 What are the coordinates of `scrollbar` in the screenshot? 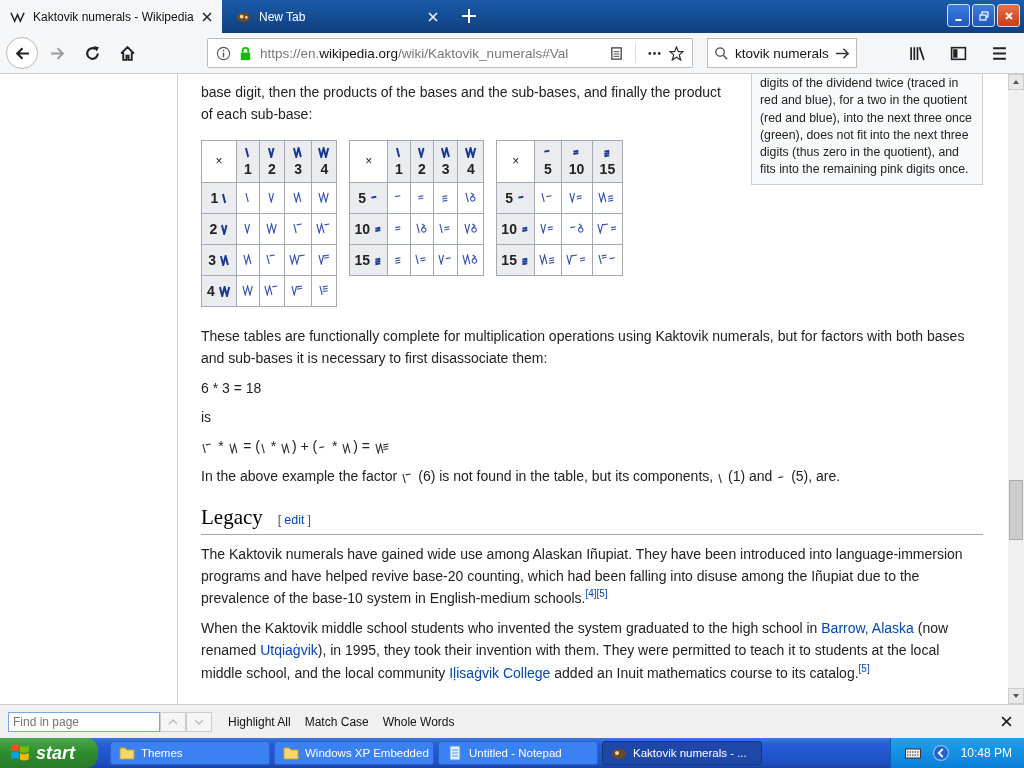 It's located at (1016, 389).